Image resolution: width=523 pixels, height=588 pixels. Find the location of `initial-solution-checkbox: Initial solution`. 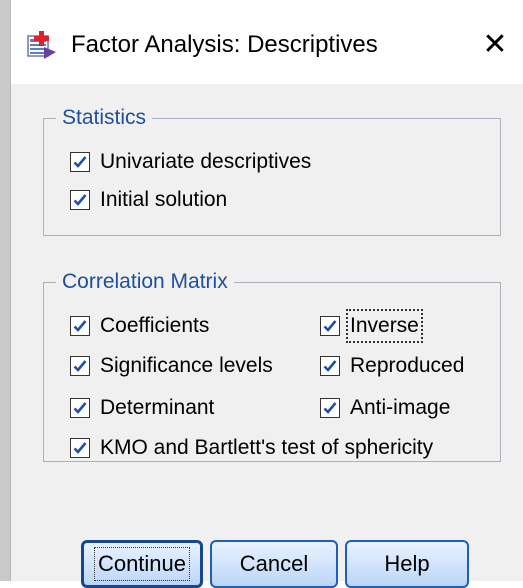

initial-solution-checkbox: Initial solution is located at coordinates (148, 200).